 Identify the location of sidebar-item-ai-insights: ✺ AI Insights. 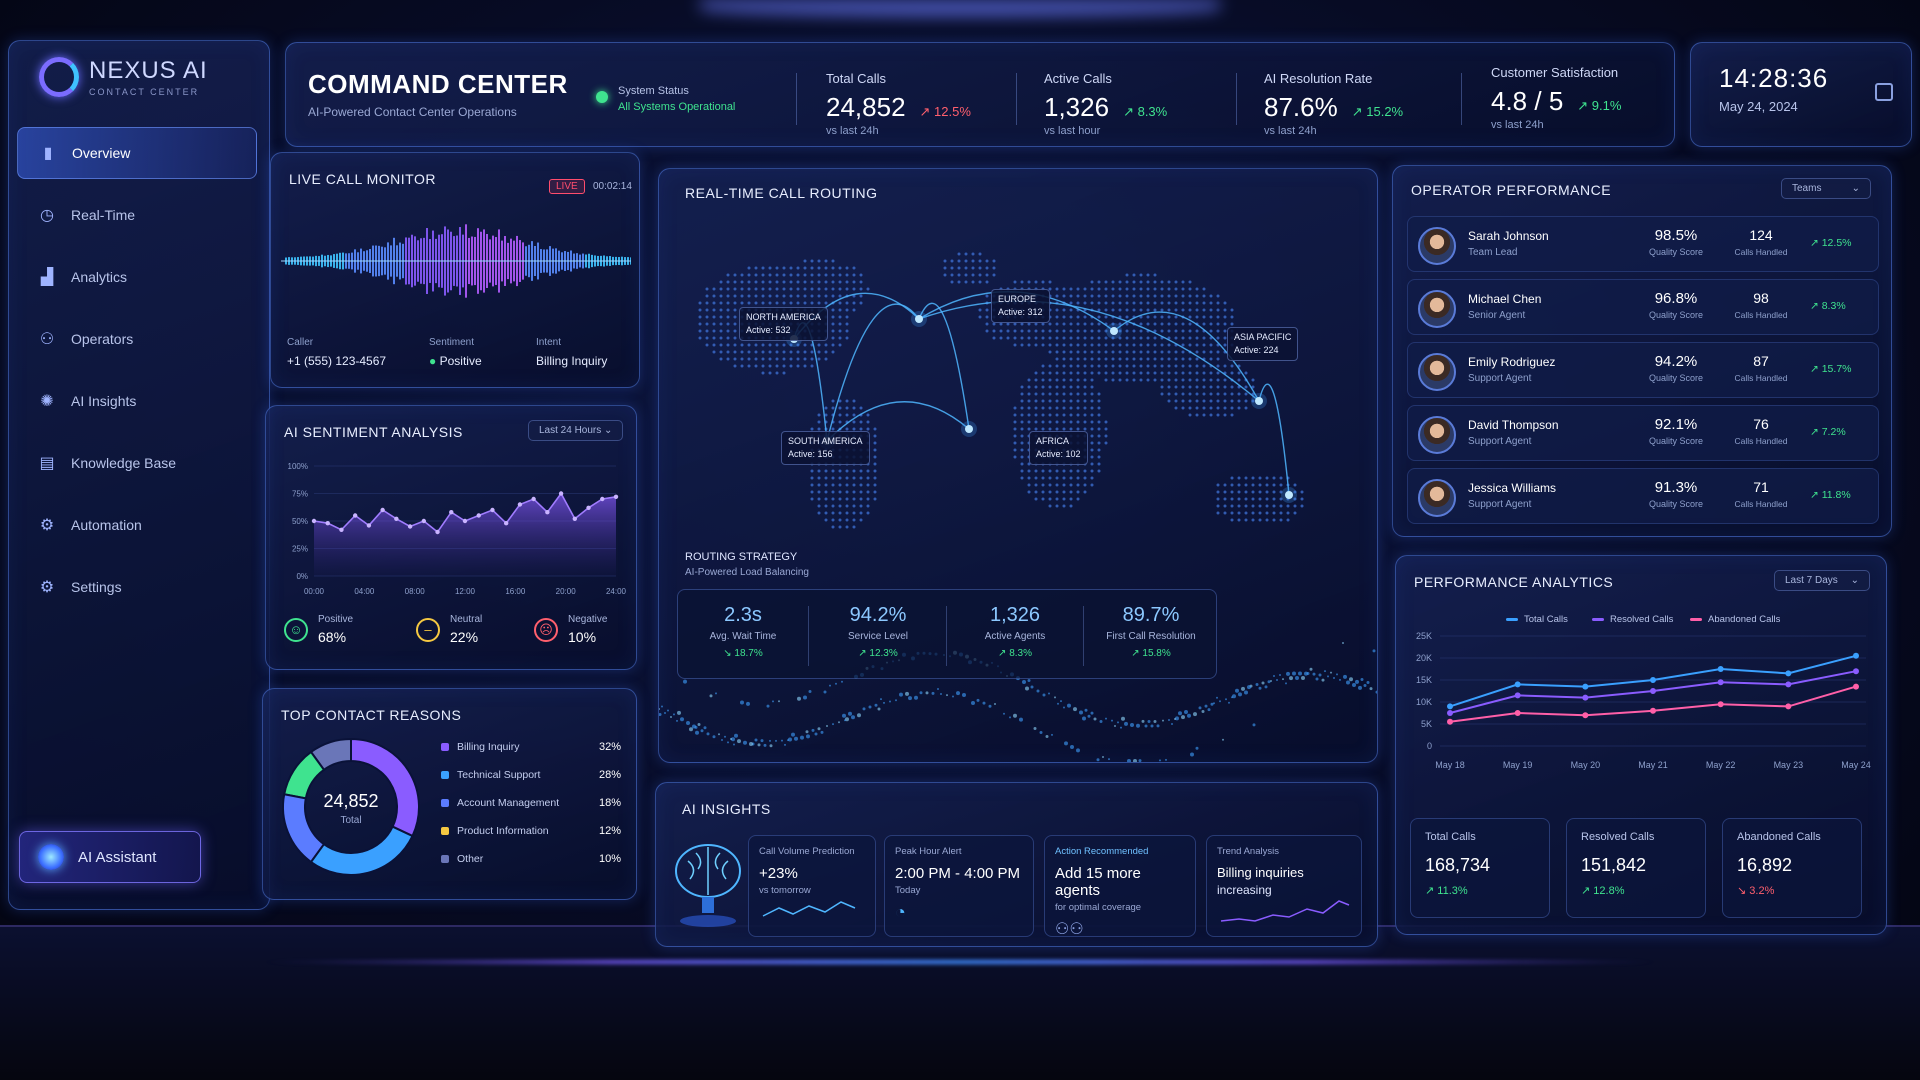
(137, 401).